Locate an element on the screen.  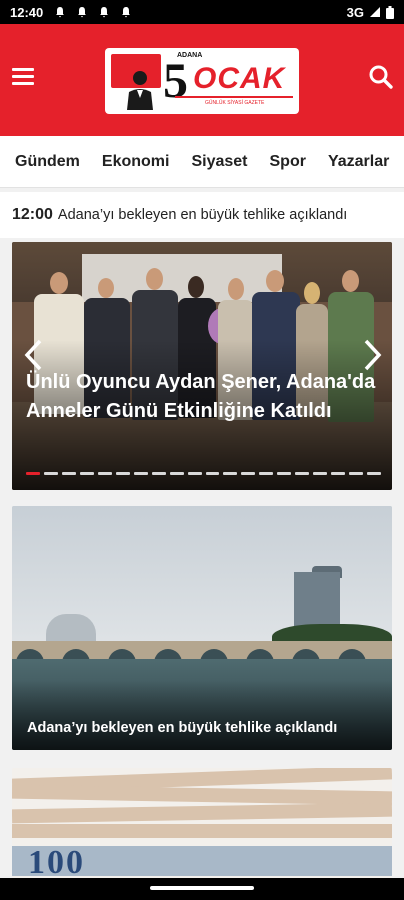
logo-number: 5 is located at coordinates (175, 80).